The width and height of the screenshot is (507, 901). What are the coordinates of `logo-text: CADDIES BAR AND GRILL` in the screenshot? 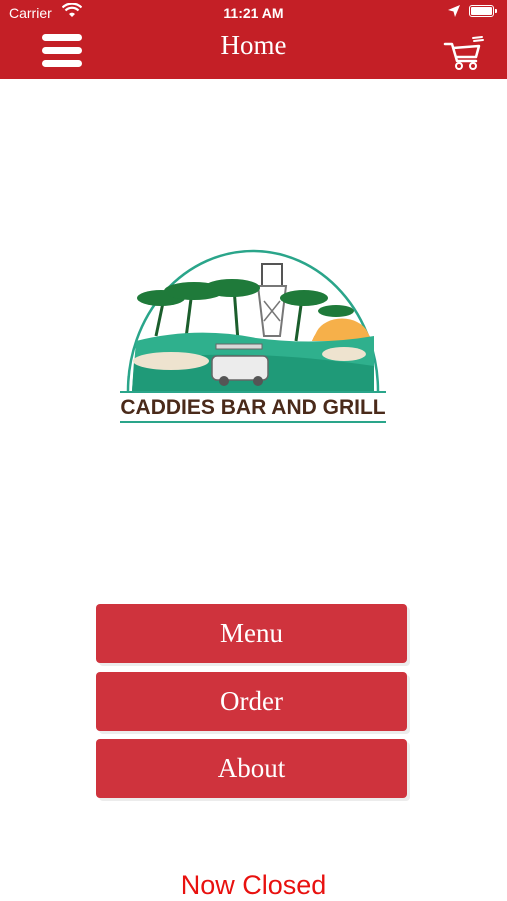 It's located at (252, 407).